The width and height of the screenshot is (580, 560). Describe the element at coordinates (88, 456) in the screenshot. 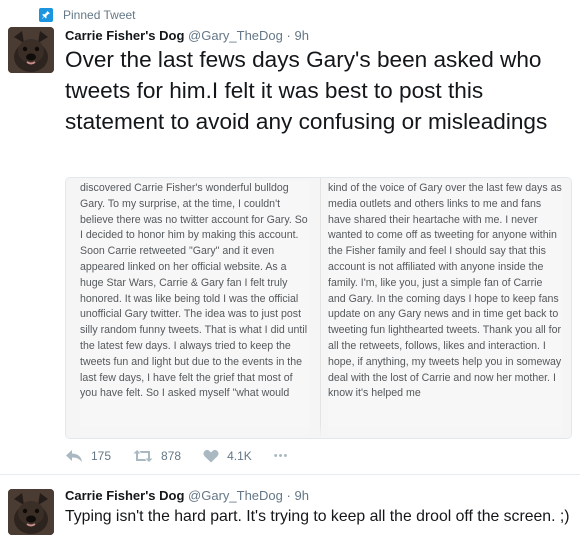

I see `reply-button: 175` at that location.